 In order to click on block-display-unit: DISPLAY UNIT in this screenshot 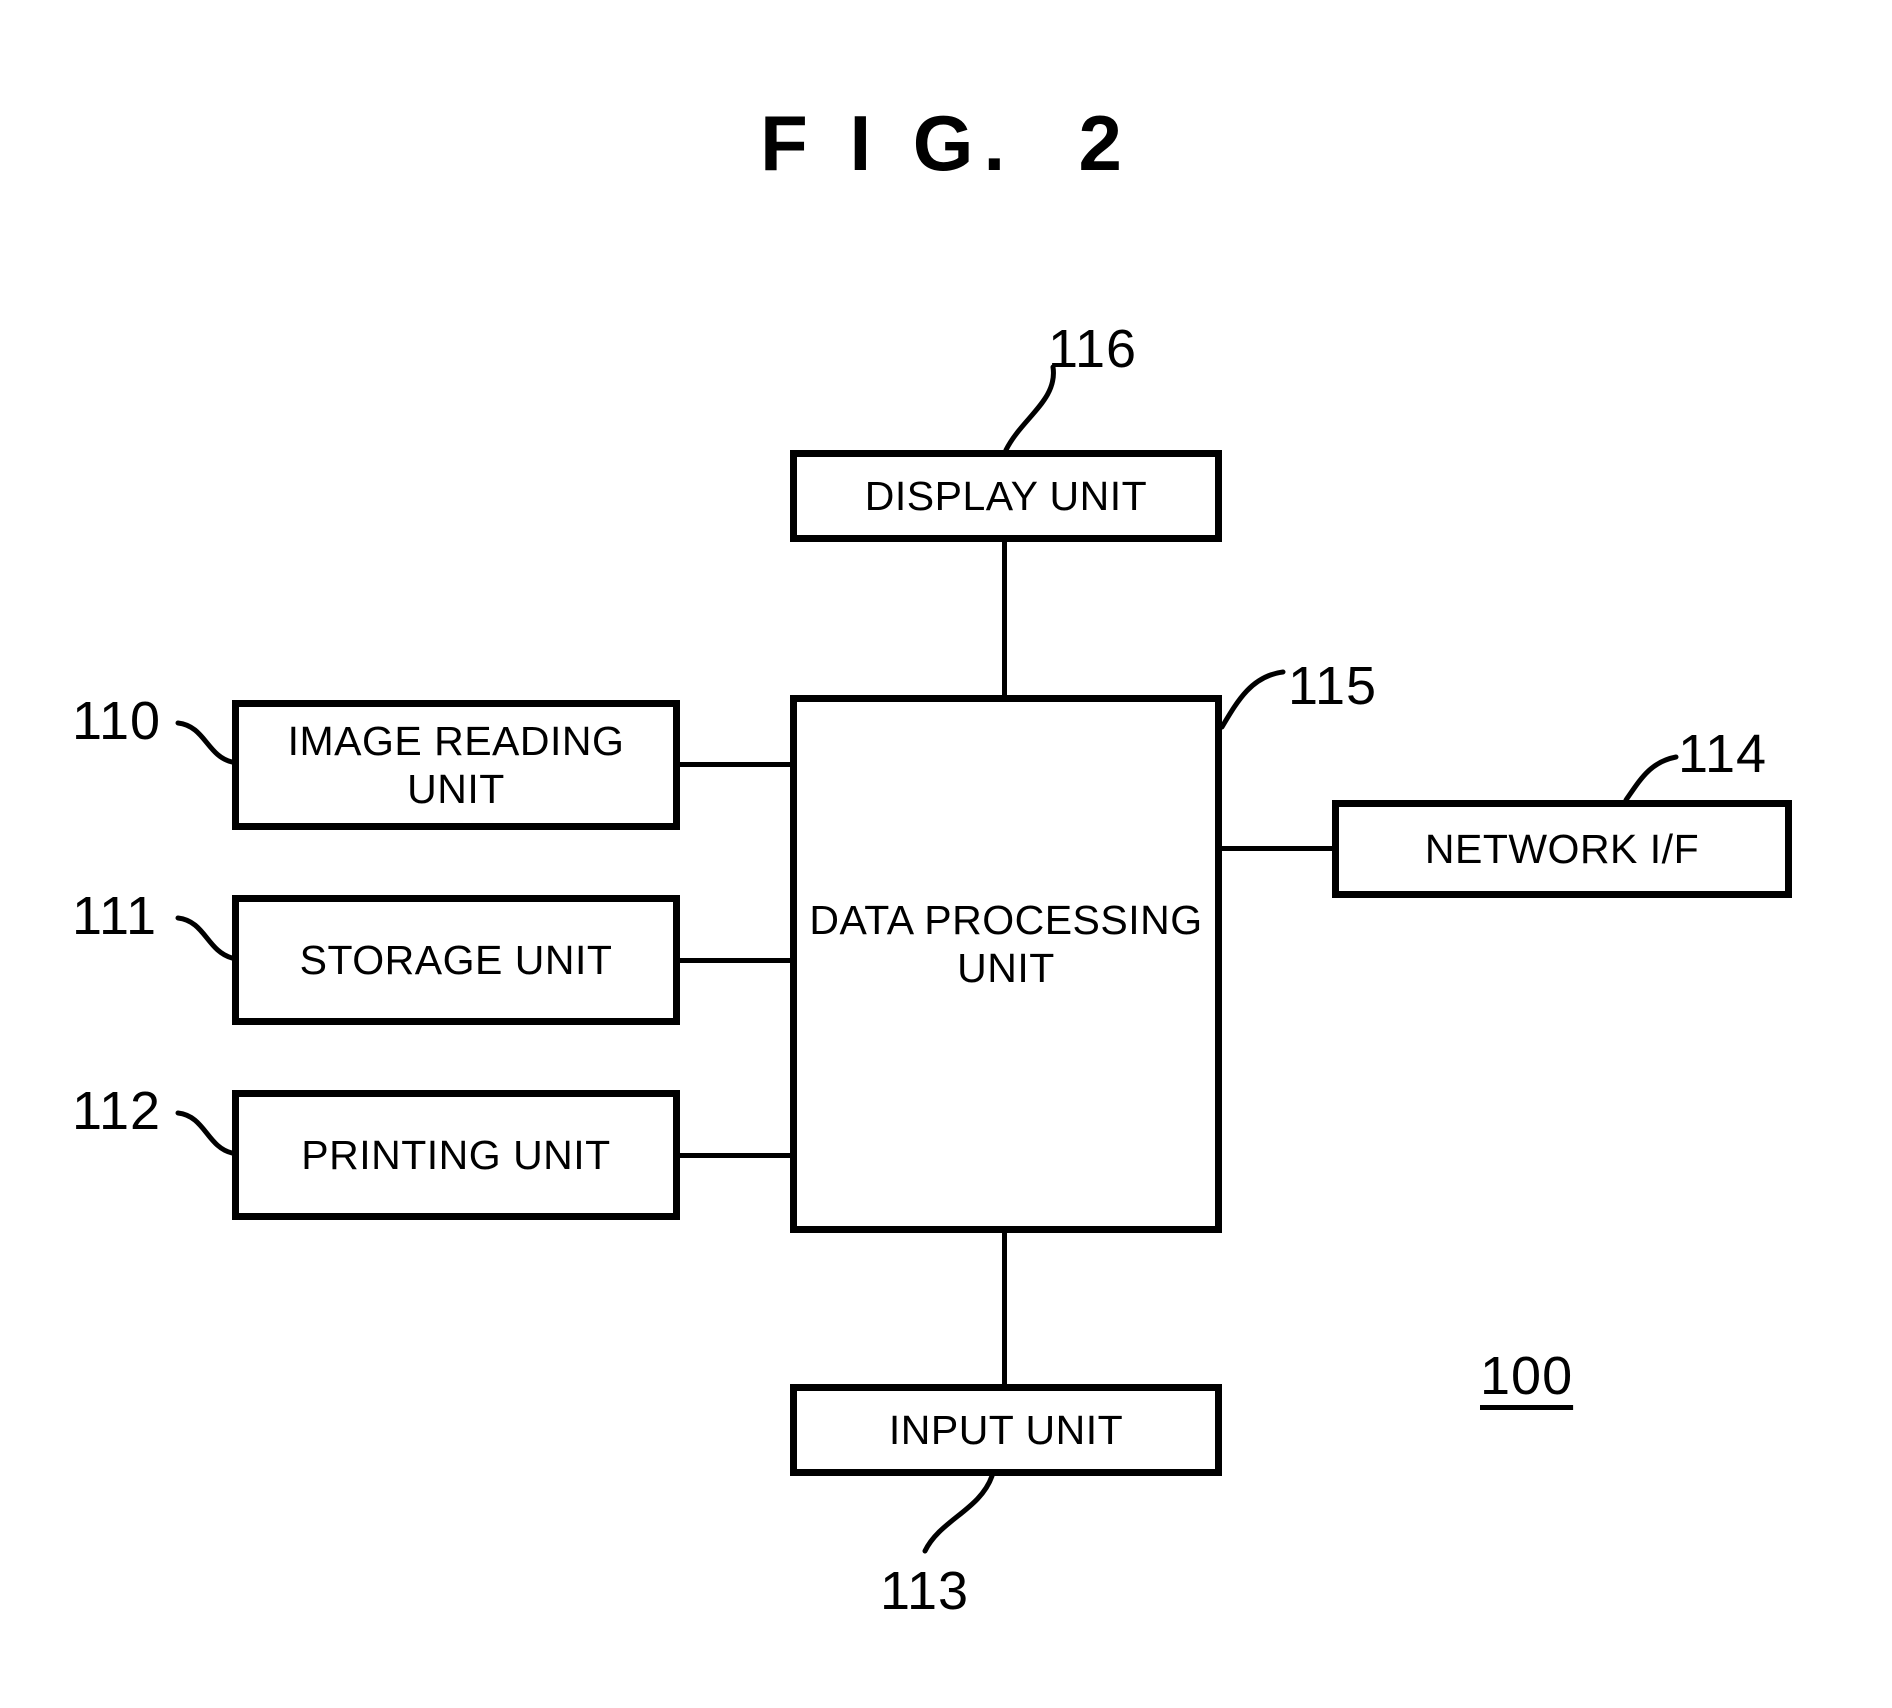, I will do `click(1006, 496)`.